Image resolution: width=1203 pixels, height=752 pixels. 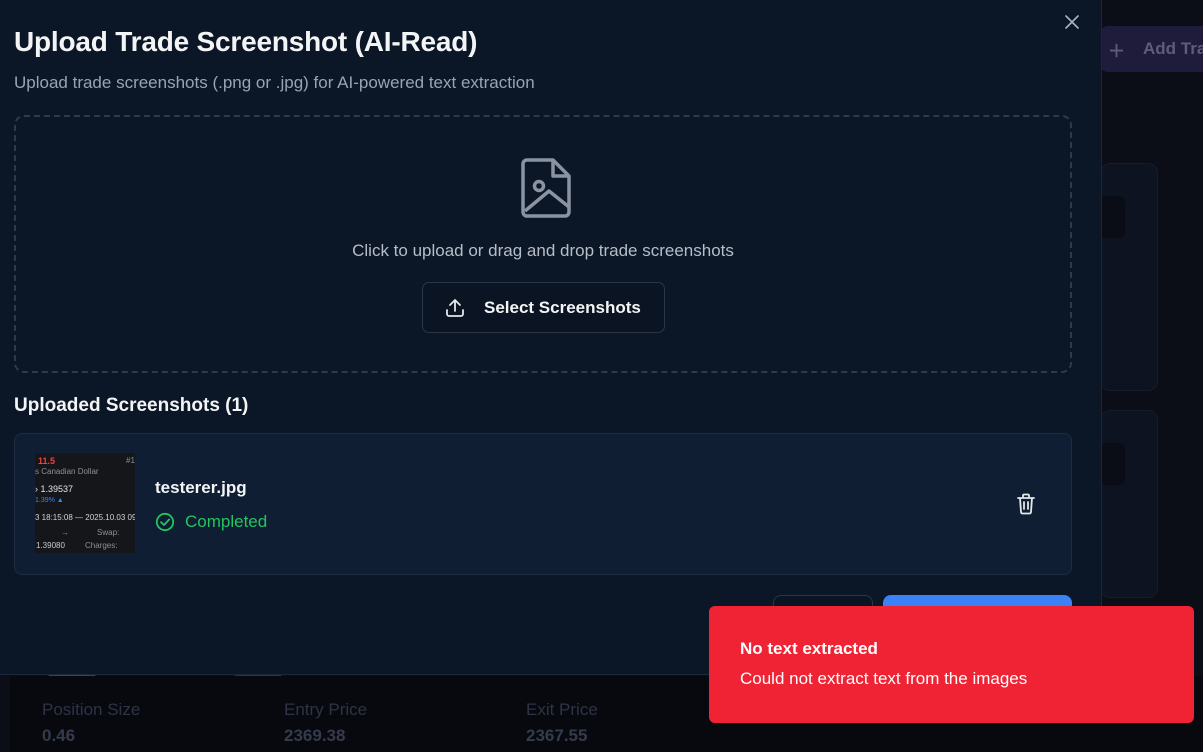 I want to click on select-screenshots-button: Select Screenshots, so click(x=543, y=307).